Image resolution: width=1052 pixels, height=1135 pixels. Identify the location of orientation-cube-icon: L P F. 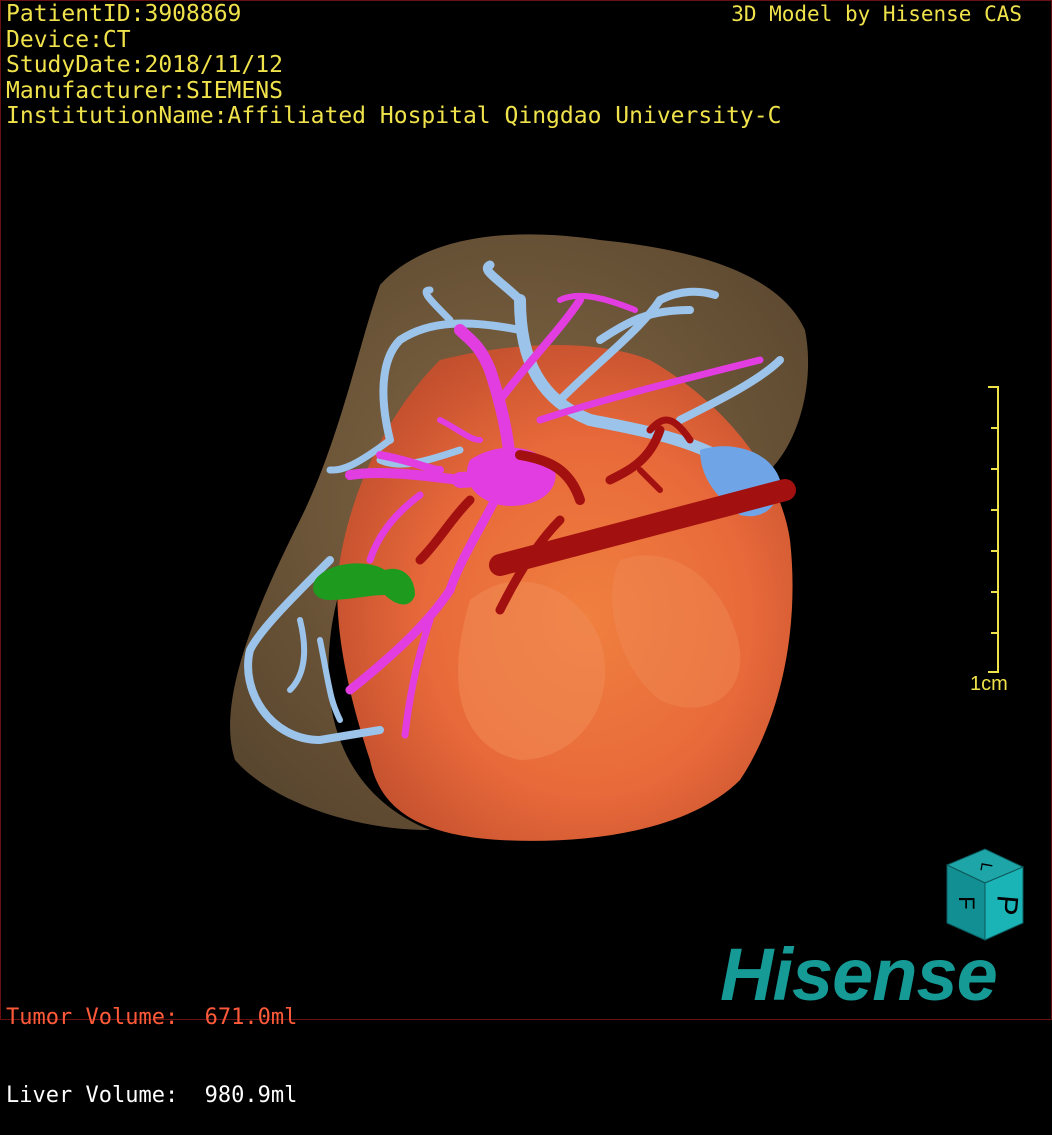
(985, 895).